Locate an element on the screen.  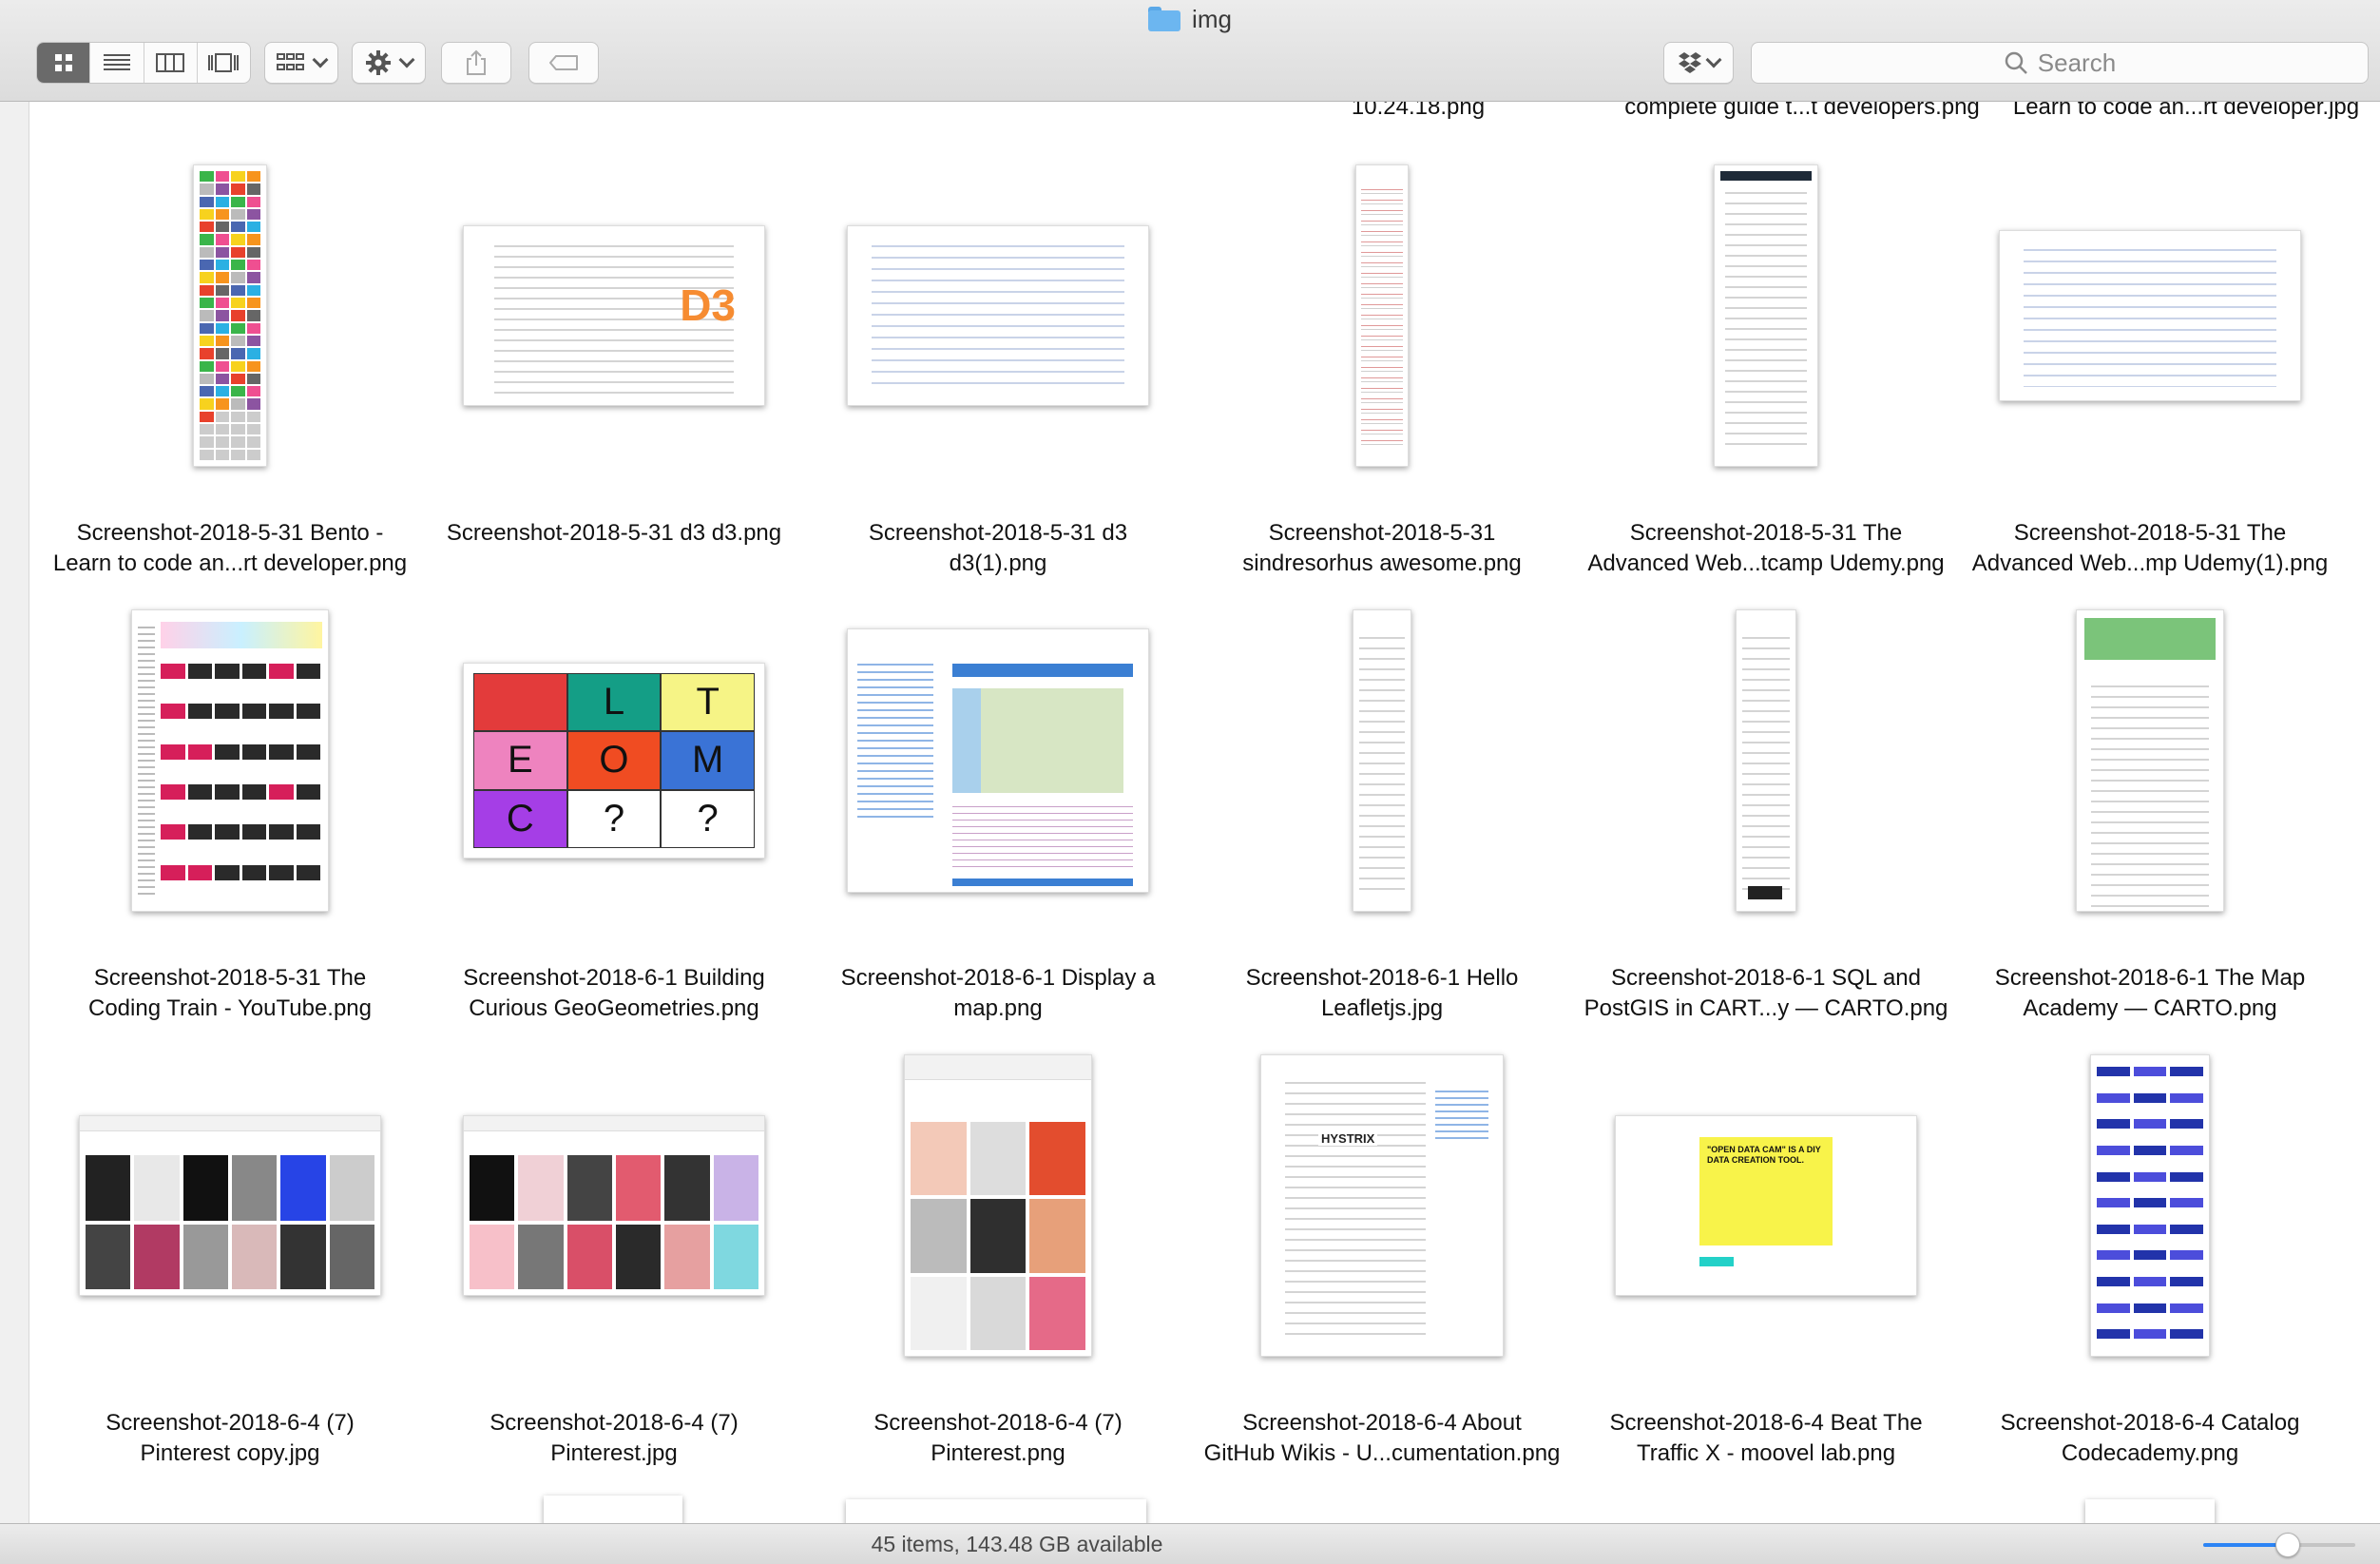
file-item: Screenshot-2018-6-1 Hello Leafletjs.jpg is located at coordinates (1382, 793).